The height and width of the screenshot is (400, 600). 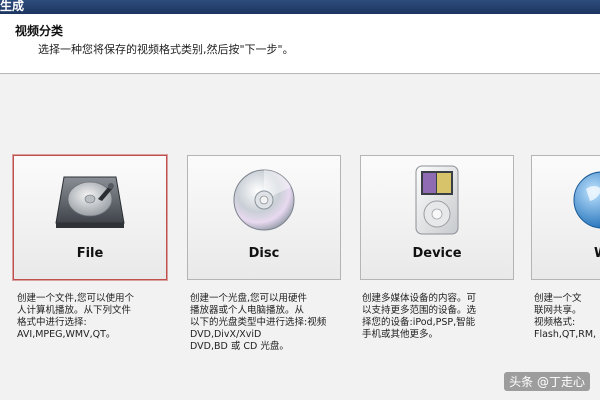 What do you see at coordinates (566, 253) in the screenshot?
I see `category-label: W` at bounding box center [566, 253].